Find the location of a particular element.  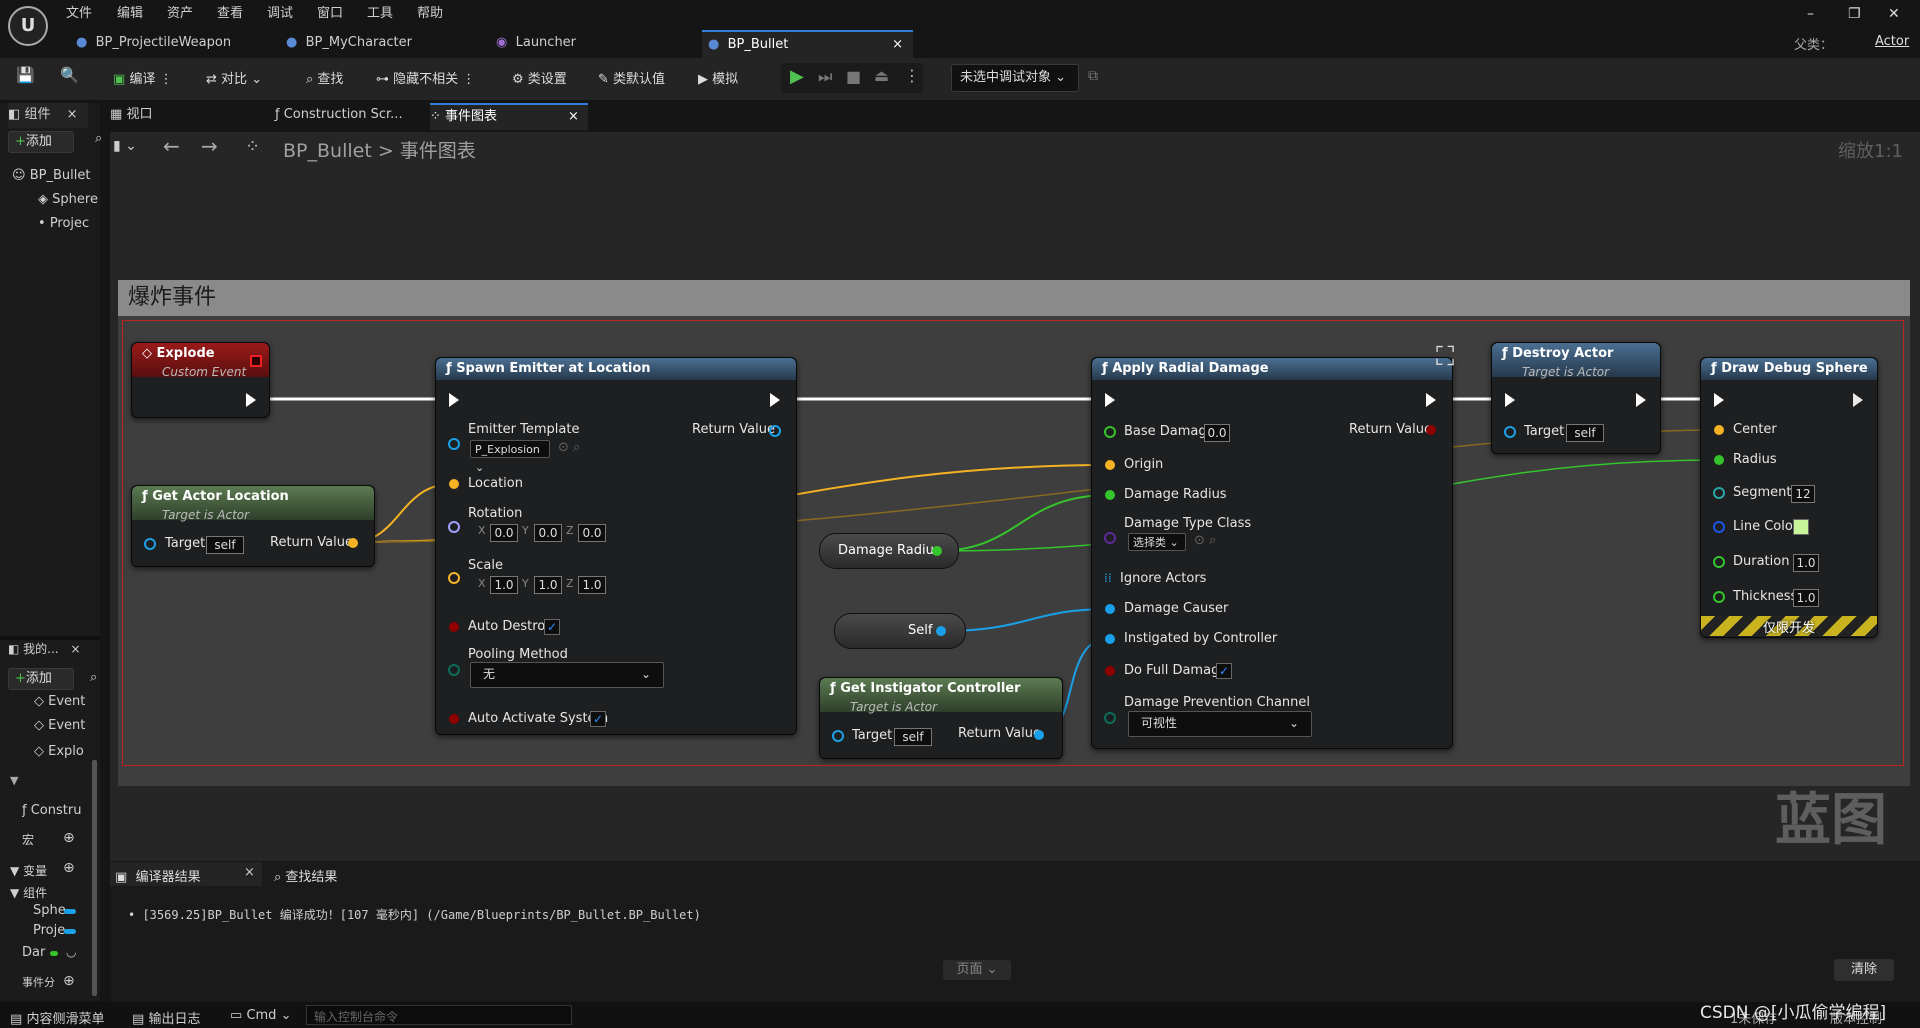

segments-value: 12 is located at coordinates (1803, 494).